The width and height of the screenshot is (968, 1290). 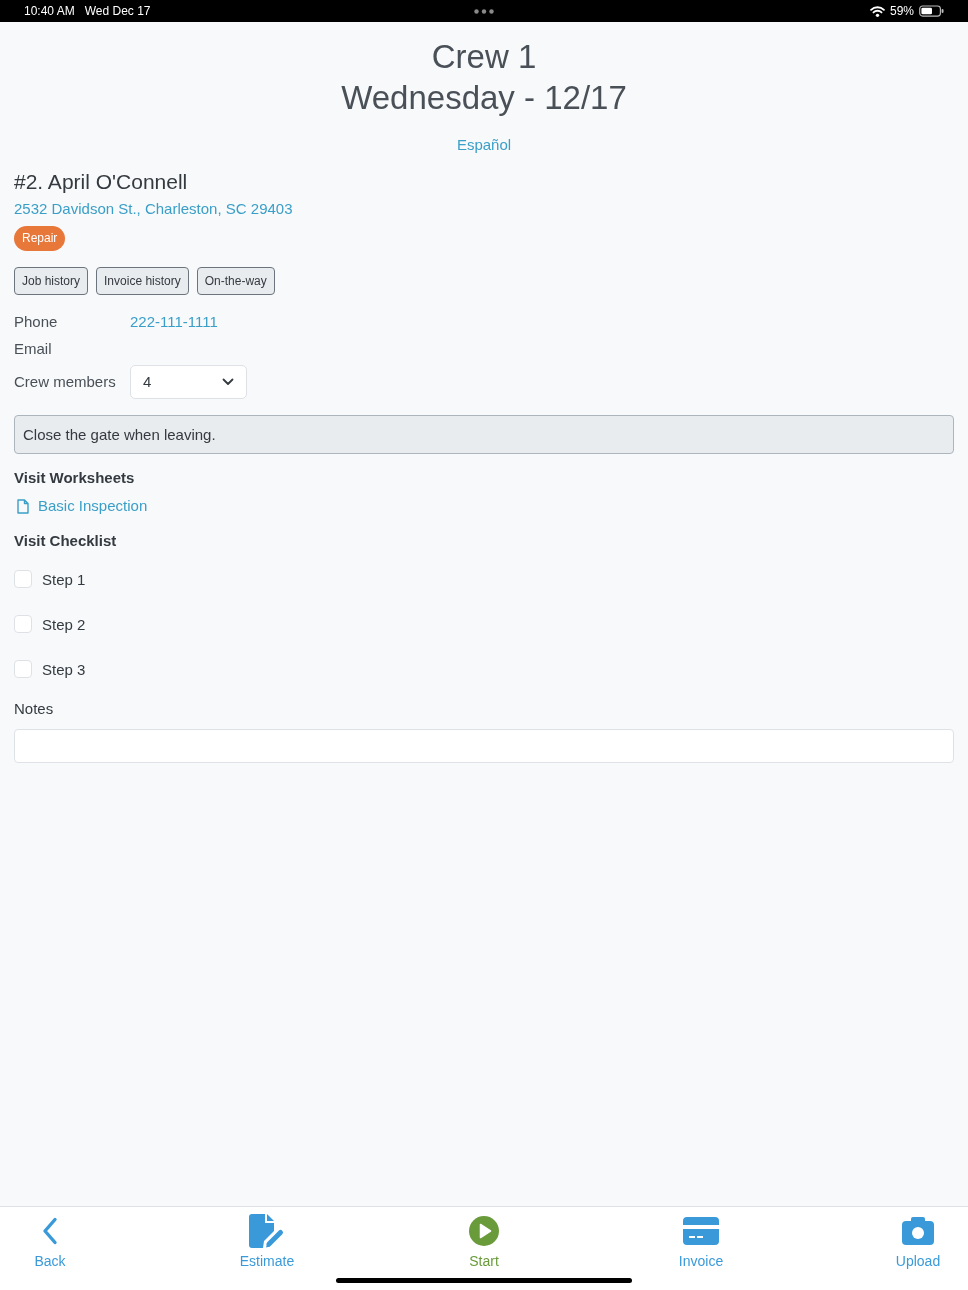 What do you see at coordinates (484, 1238) in the screenshot?
I see `start-button: Start` at bounding box center [484, 1238].